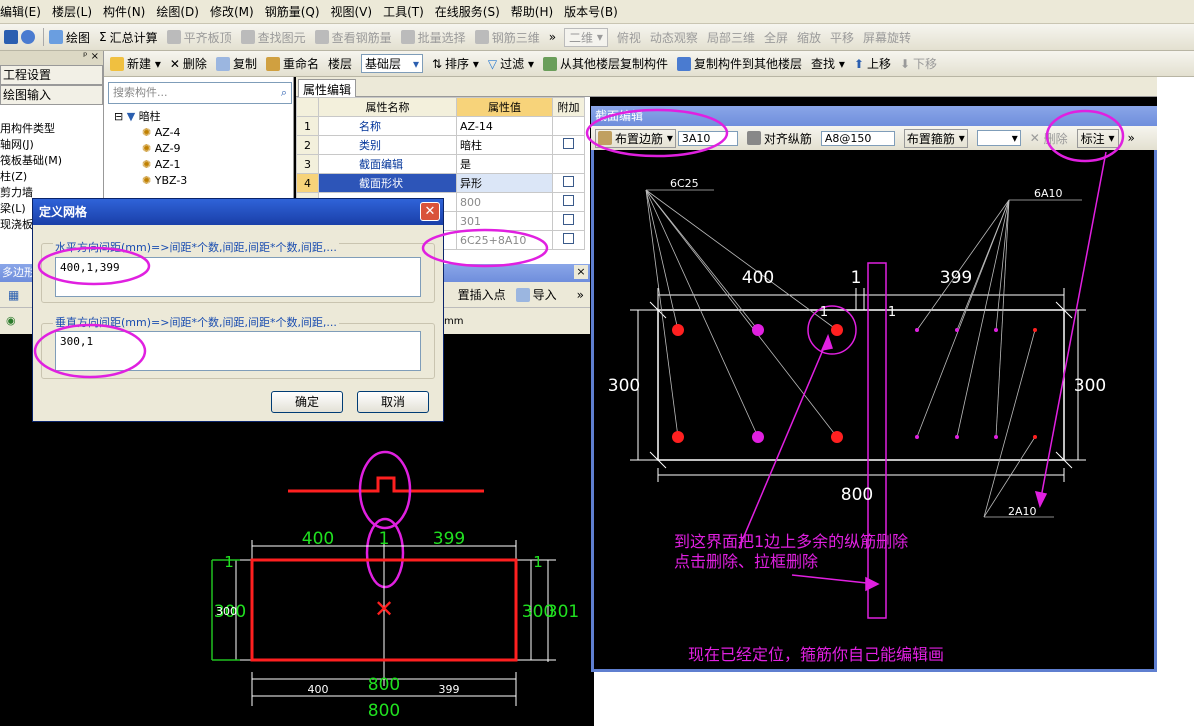  What do you see at coordinates (455, 63) in the screenshot?
I see `sort-button: ⇅ 排序 ▾` at bounding box center [455, 63].